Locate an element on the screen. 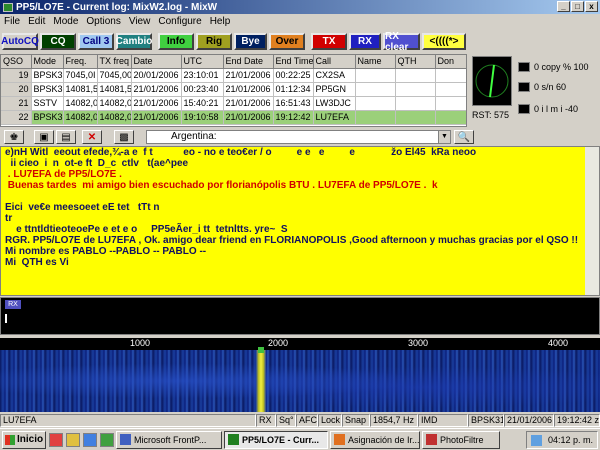  menu-mode: Mode is located at coordinates (65, 21).